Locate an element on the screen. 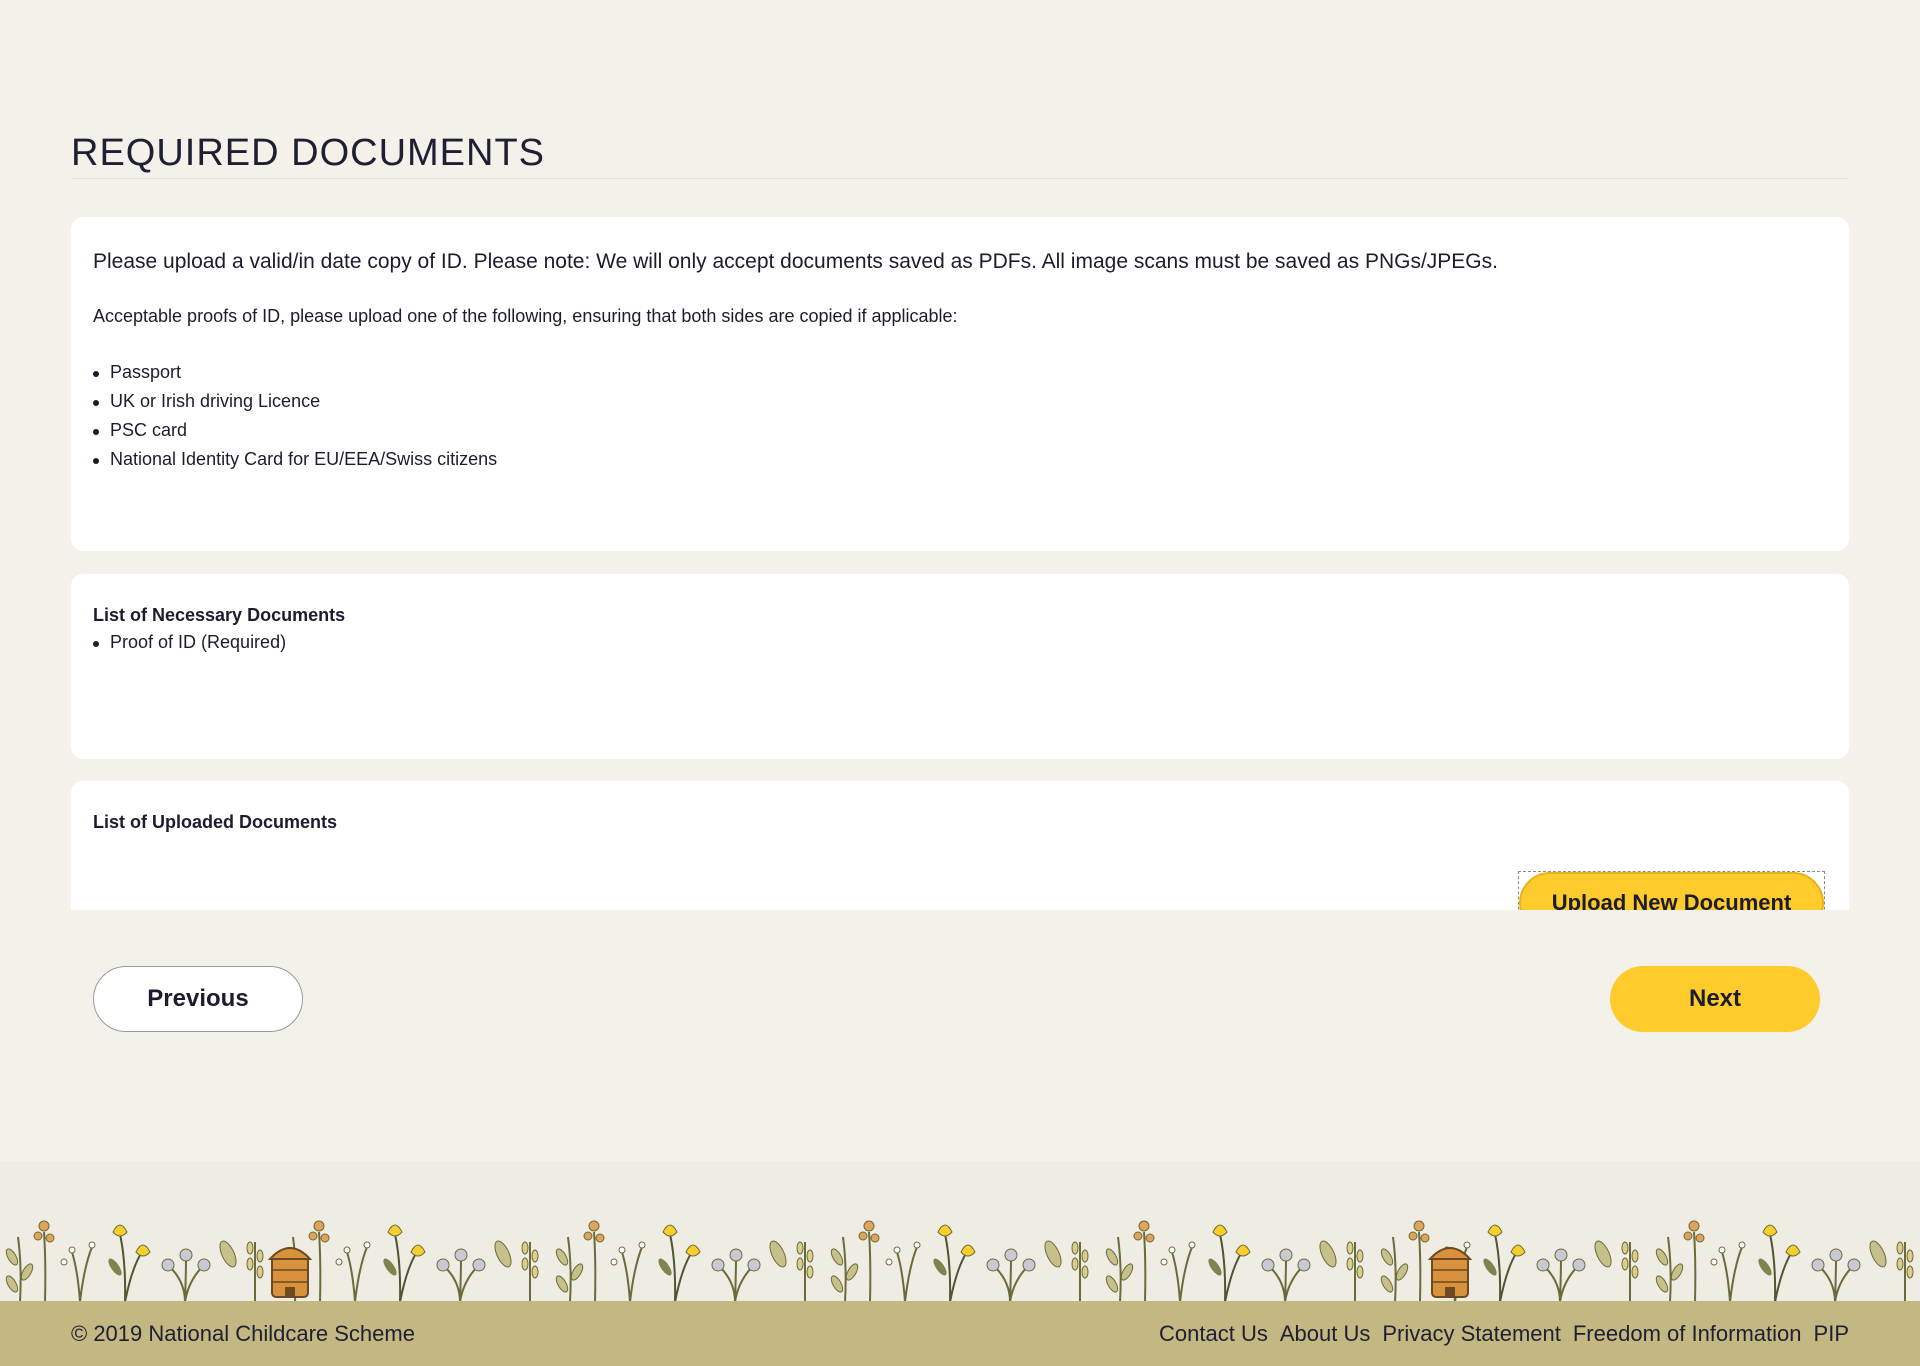  upload-button-focus-ring: Upload New Document is located at coordinates (1671, 890).